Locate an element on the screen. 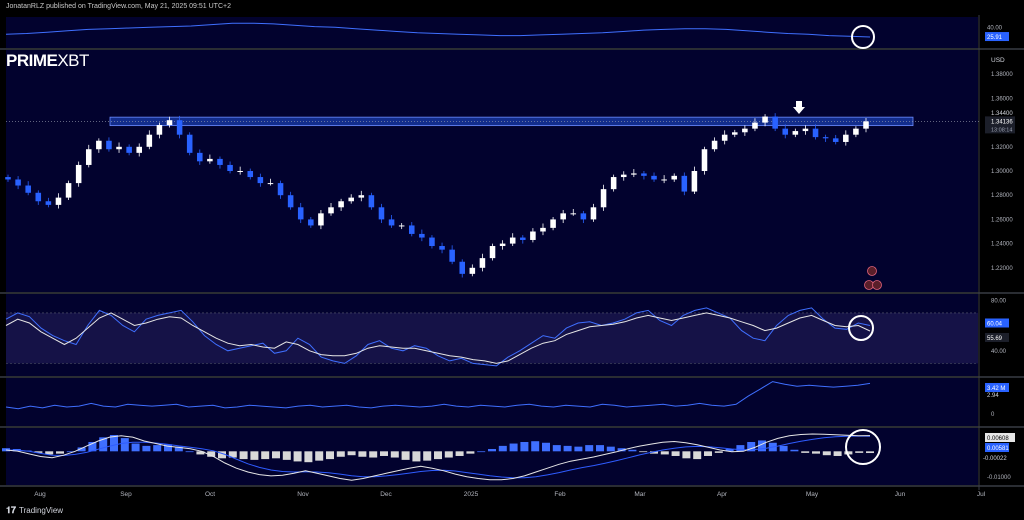 The image size is (1024, 520). pane-vol is located at coordinates (492, 402).